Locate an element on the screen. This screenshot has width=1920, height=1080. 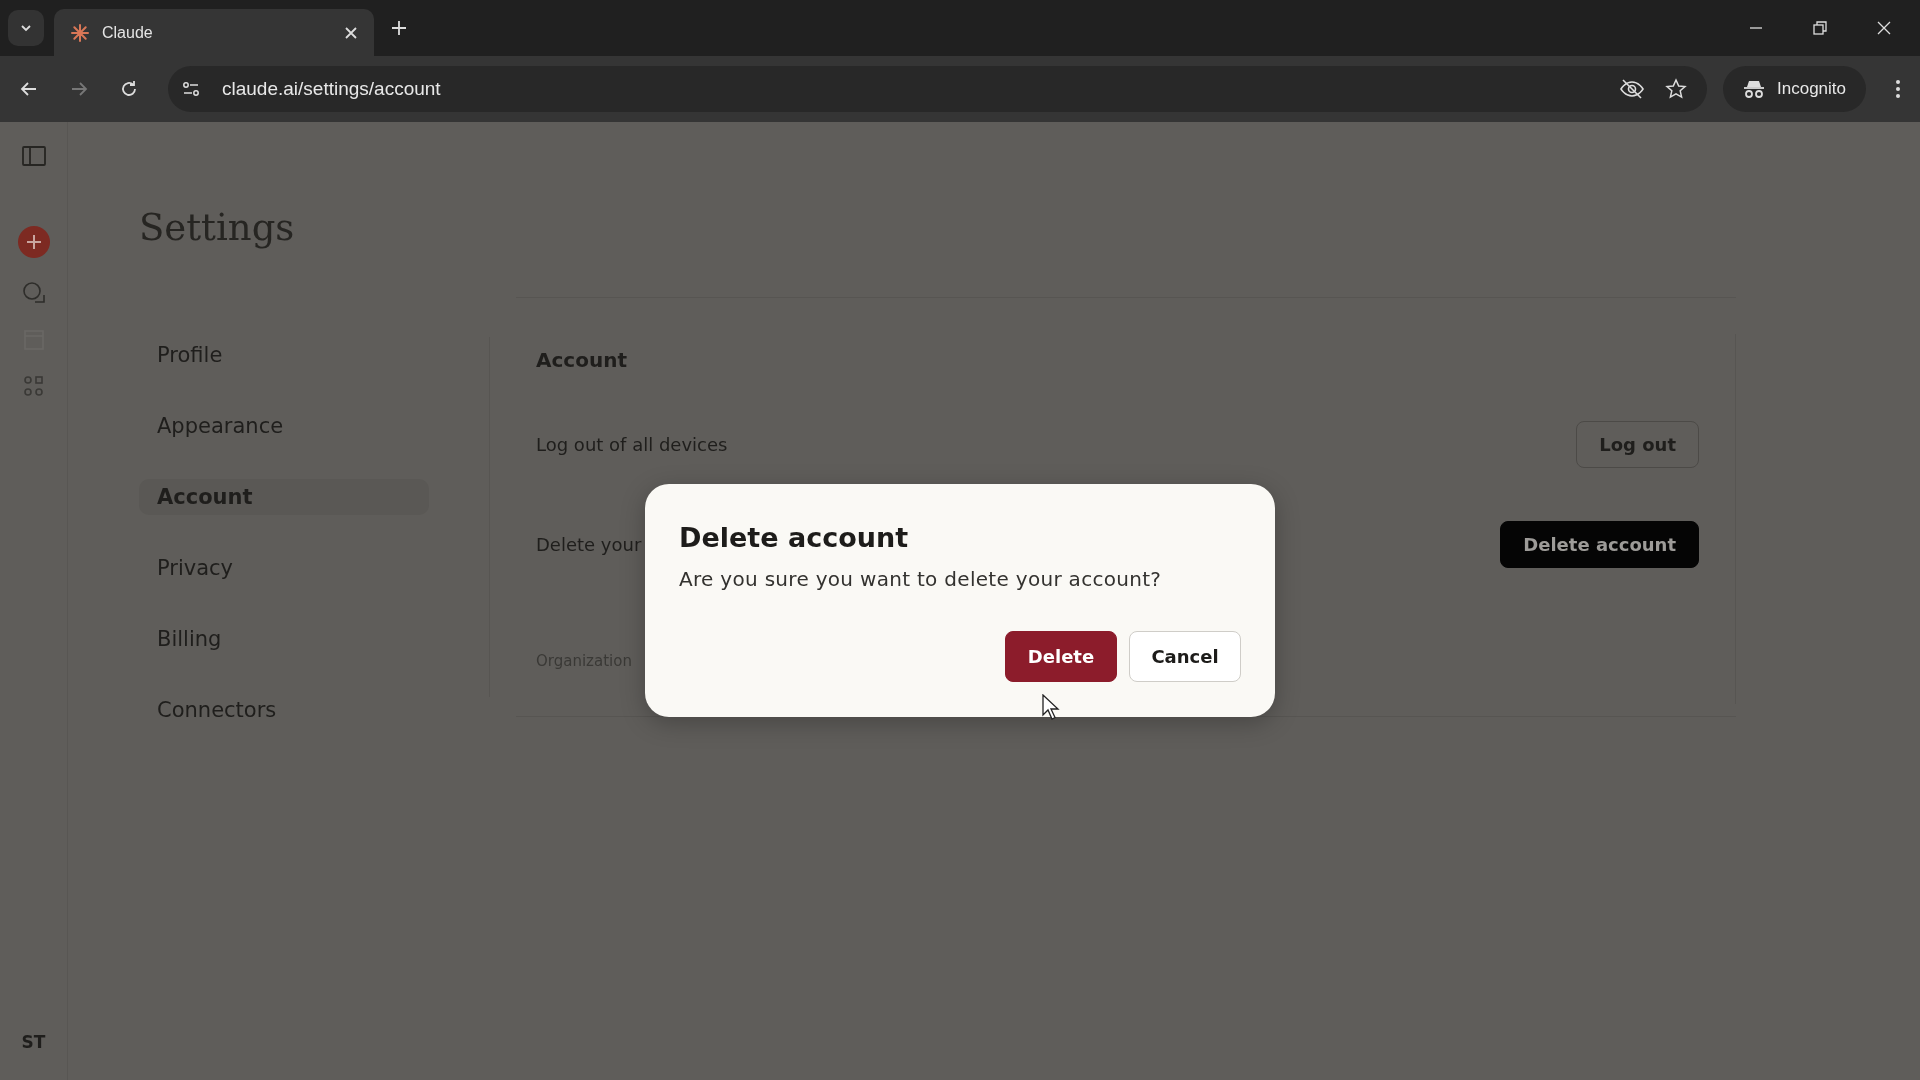
browser-tab: Claude is located at coordinates (214, 32).